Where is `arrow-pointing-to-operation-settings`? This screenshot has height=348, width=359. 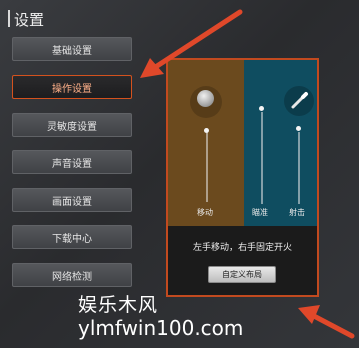 arrow-pointing-to-operation-settings is located at coordinates (191, 43).